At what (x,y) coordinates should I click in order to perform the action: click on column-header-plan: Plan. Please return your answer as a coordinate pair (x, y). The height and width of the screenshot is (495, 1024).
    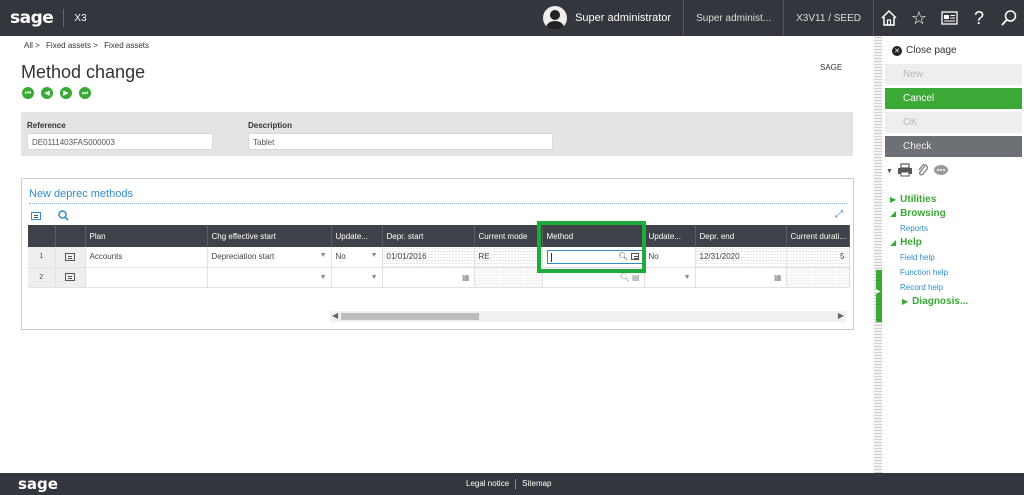
    Looking at the image, I should click on (146, 236).